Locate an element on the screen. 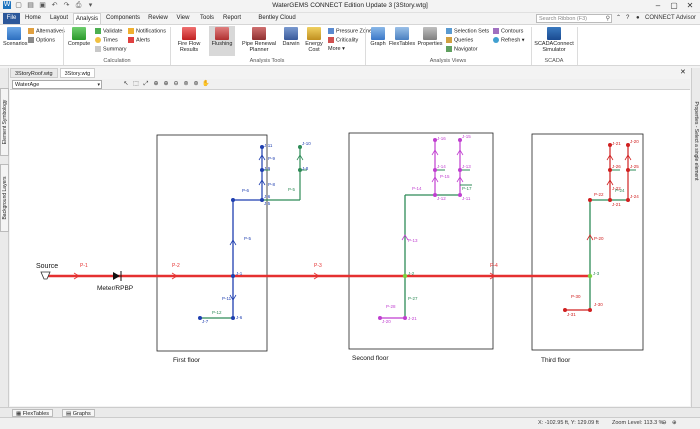 The image size is (700, 429). compute-button: Compute is located at coordinates (79, 37).